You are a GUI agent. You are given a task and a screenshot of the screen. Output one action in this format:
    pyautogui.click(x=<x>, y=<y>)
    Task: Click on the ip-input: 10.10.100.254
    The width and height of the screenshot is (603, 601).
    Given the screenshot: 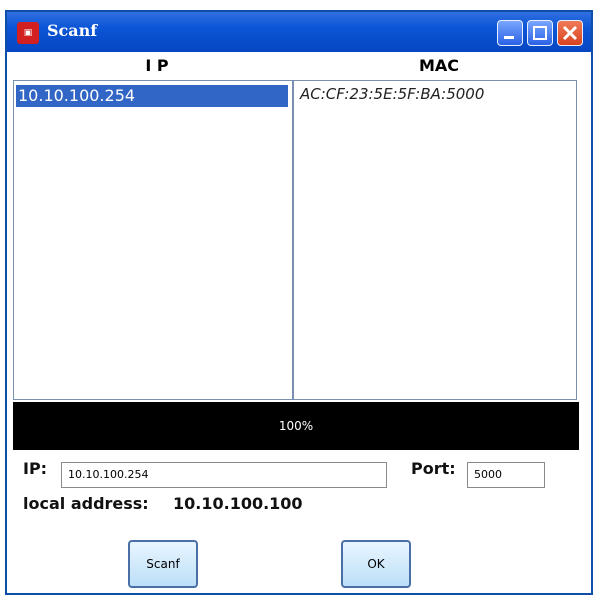 What is the action you would take?
    pyautogui.click(x=224, y=475)
    